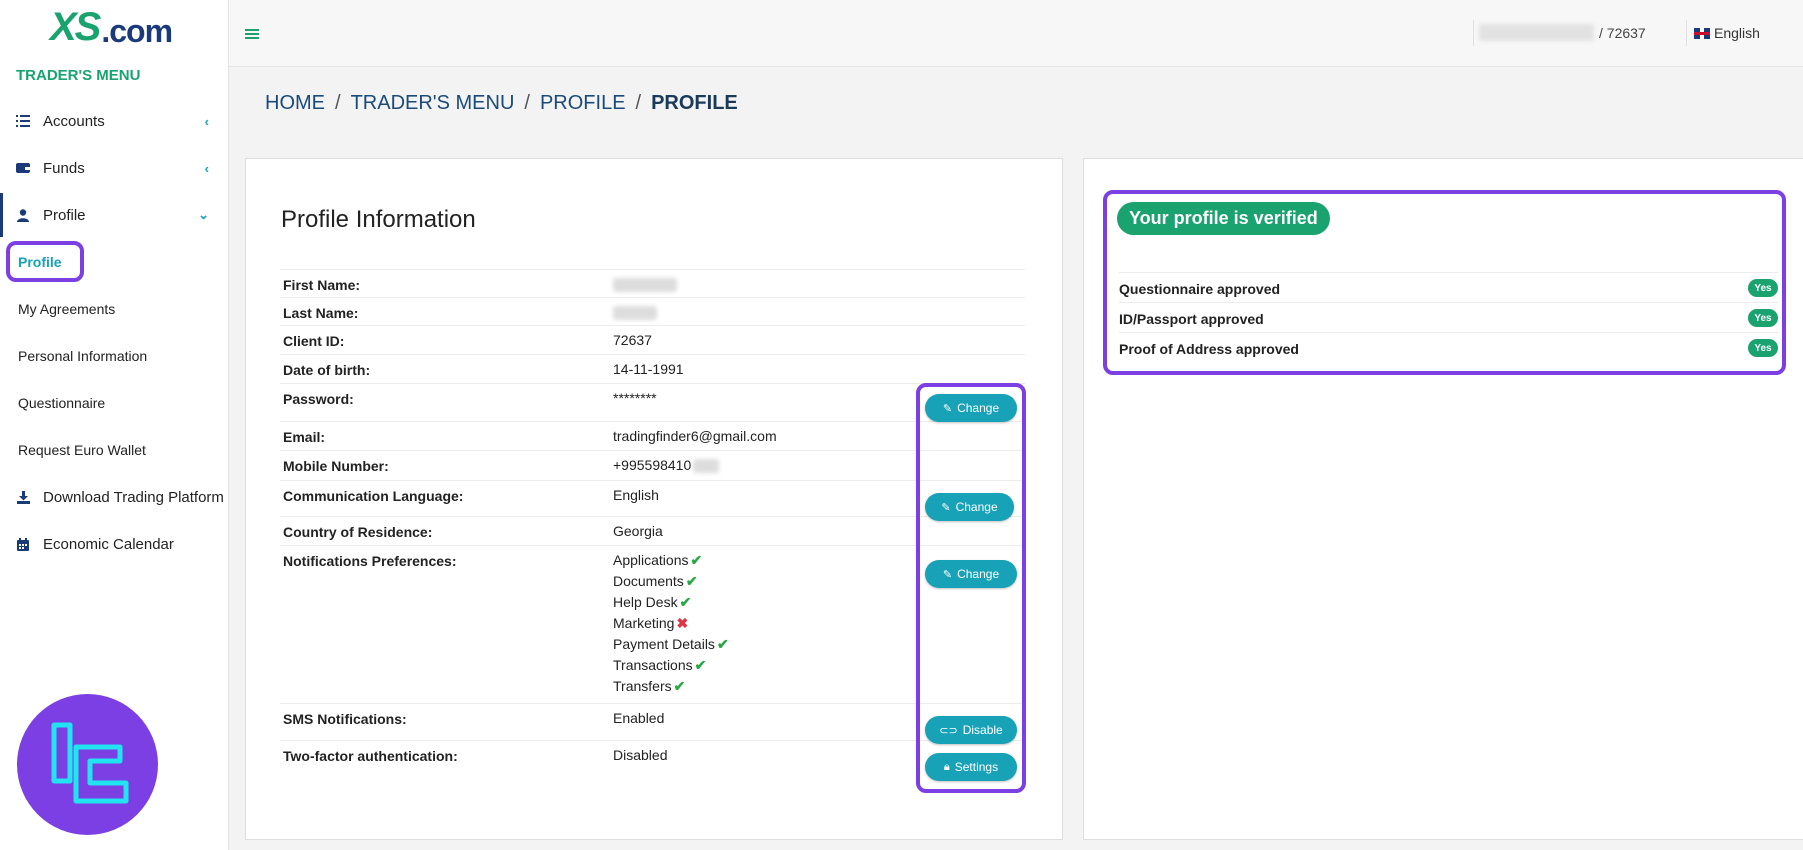 The image size is (1803, 850). I want to click on field-row-first-name: First Name:, so click(652, 283).